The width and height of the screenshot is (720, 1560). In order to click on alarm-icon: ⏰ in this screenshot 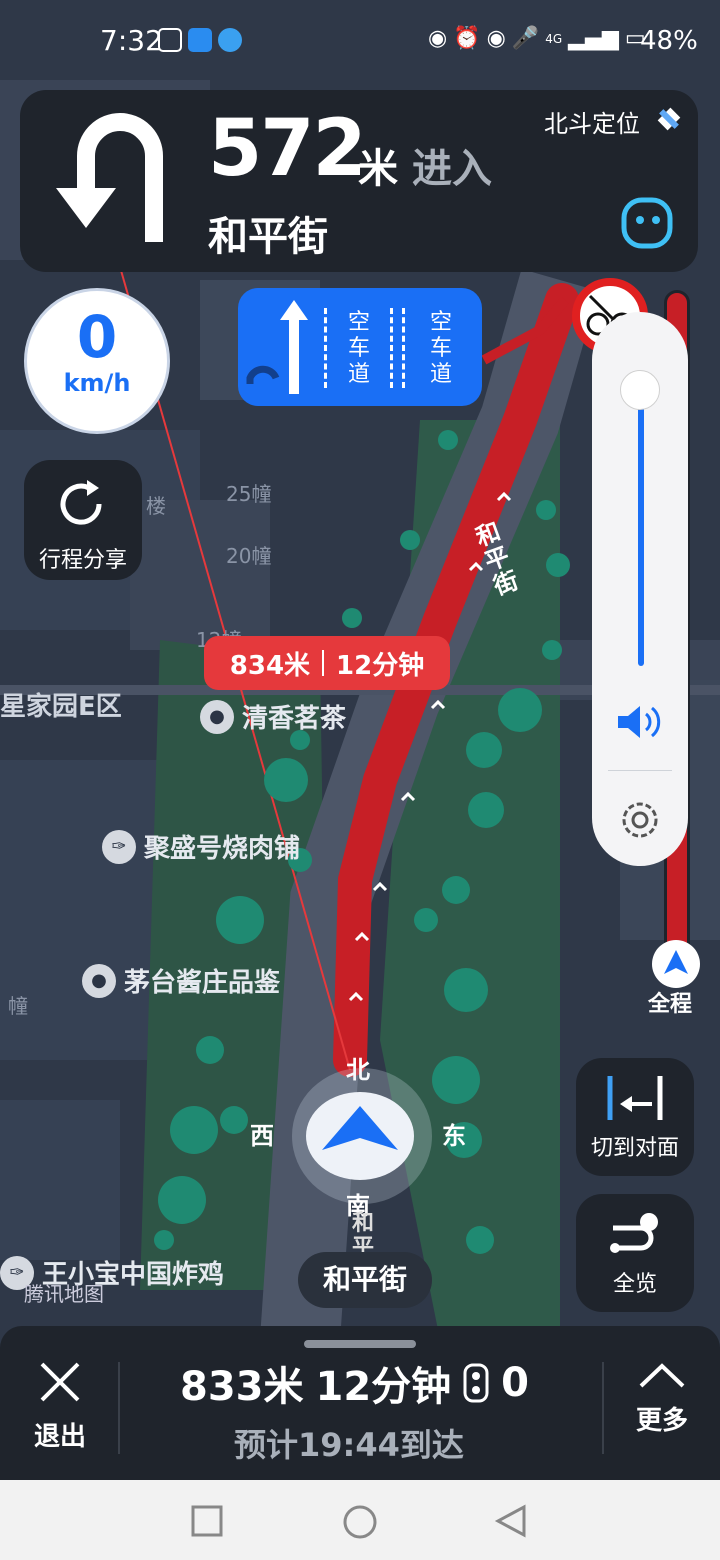, I will do `click(467, 38)`.